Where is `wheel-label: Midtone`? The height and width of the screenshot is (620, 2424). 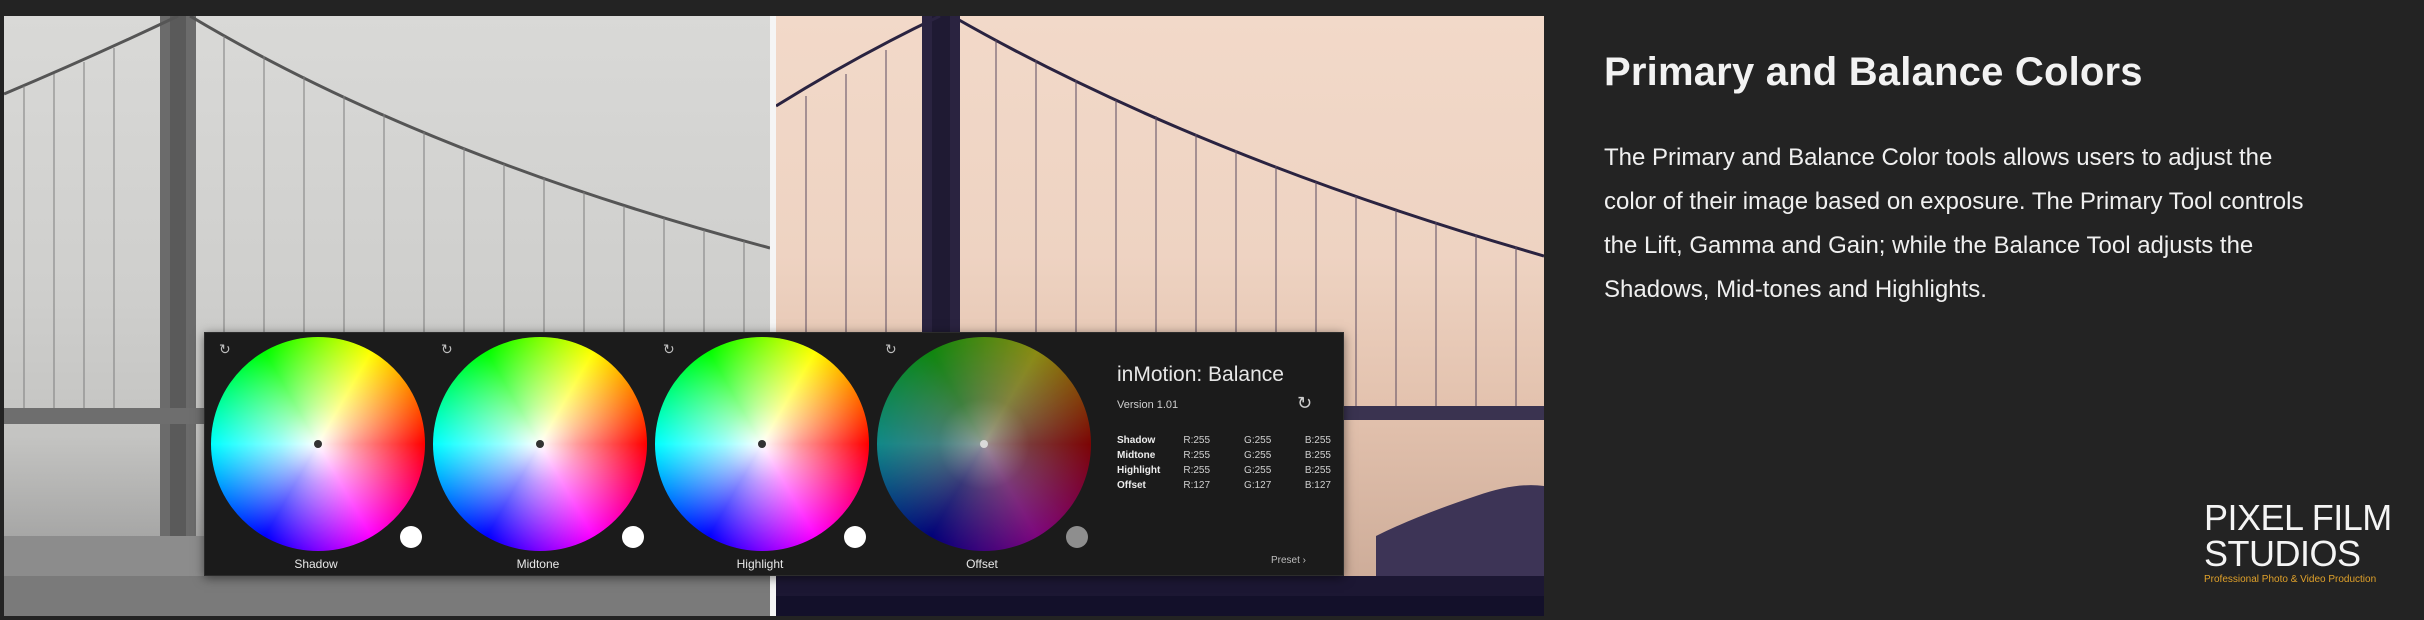
wheel-label: Midtone is located at coordinates (538, 564).